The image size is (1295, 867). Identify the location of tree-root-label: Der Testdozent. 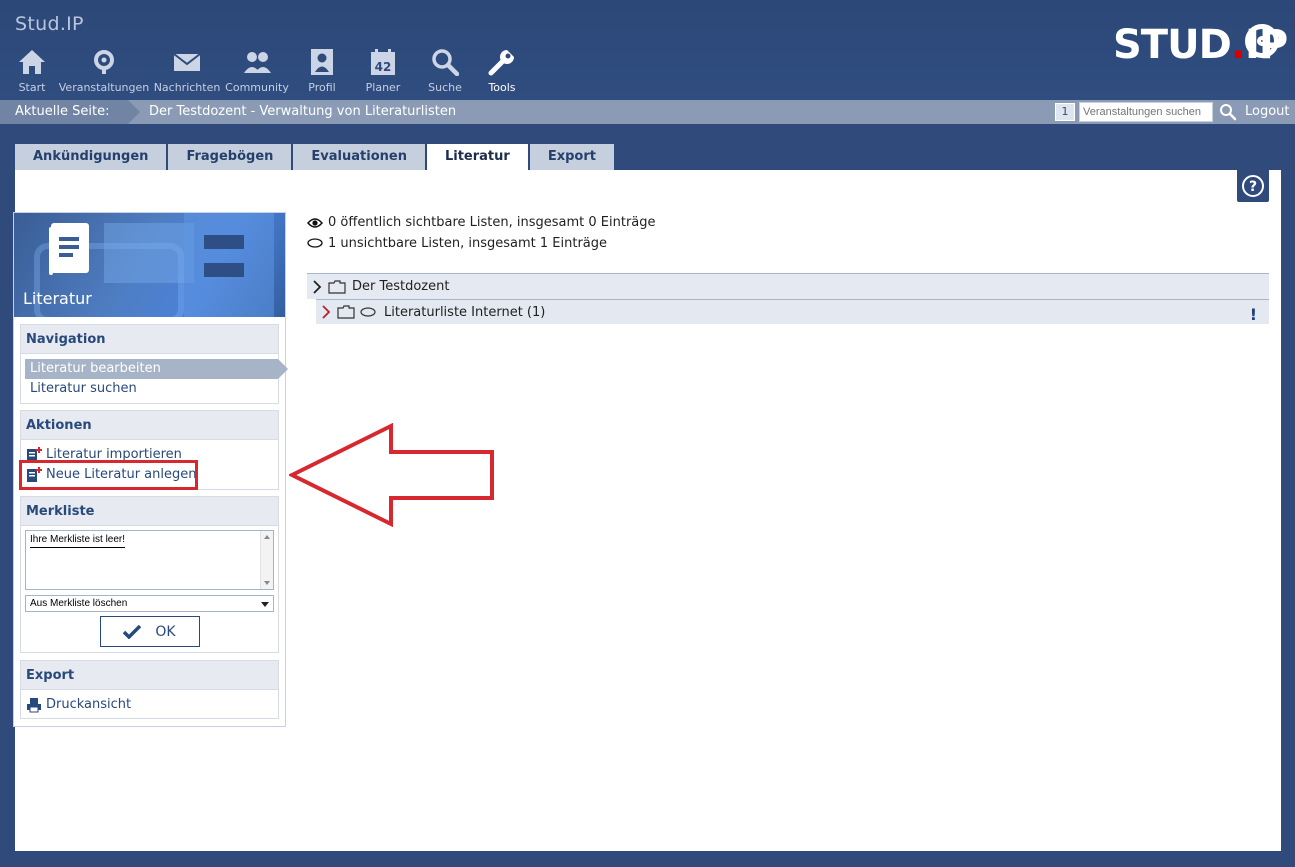
(401, 286).